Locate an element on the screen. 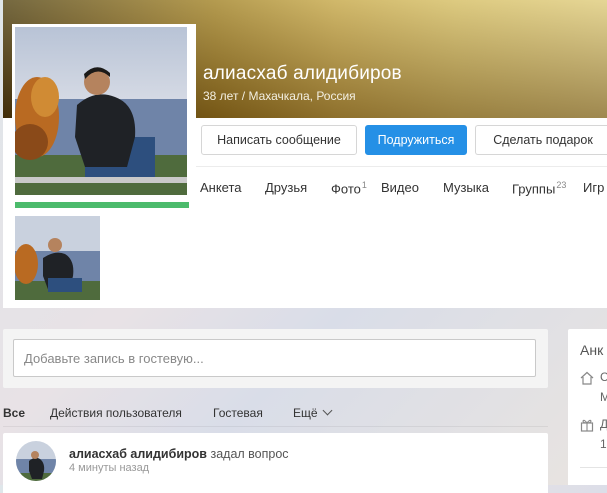 This screenshot has width=607, height=493. profile-name: алиасхаб алидибиров is located at coordinates (302, 74).